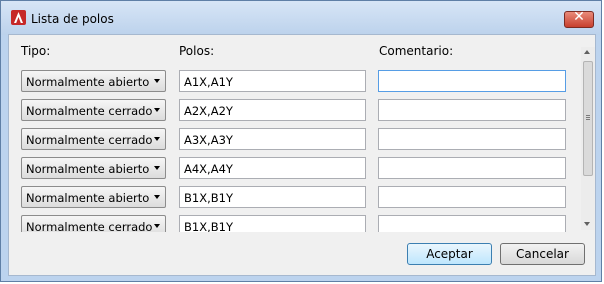  Describe the element at coordinates (272, 81) in the screenshot. I see `polos-field: A1X,A1Y` at that location.